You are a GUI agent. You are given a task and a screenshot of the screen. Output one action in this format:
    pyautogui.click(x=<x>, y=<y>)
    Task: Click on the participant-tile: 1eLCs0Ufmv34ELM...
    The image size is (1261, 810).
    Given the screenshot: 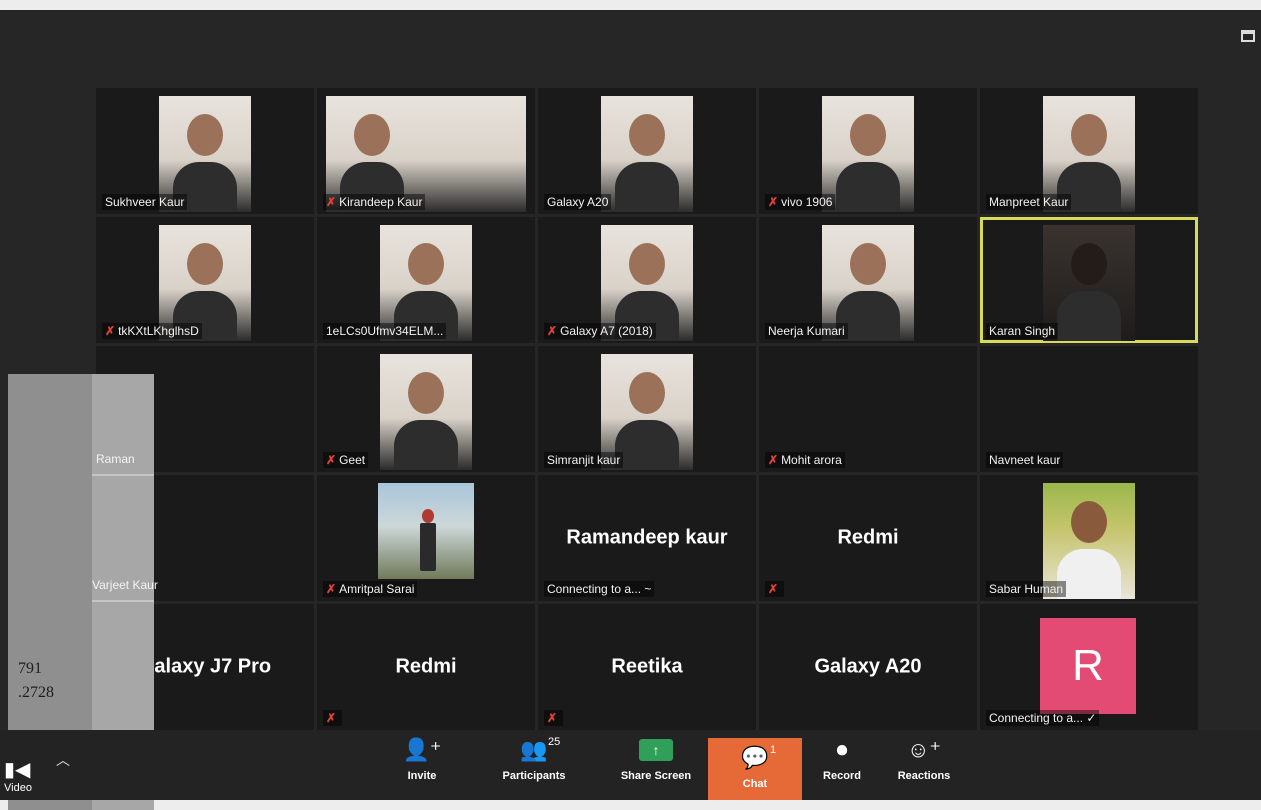 What is the action you would take?
    pyautogui.click(x=426, y=280)
    